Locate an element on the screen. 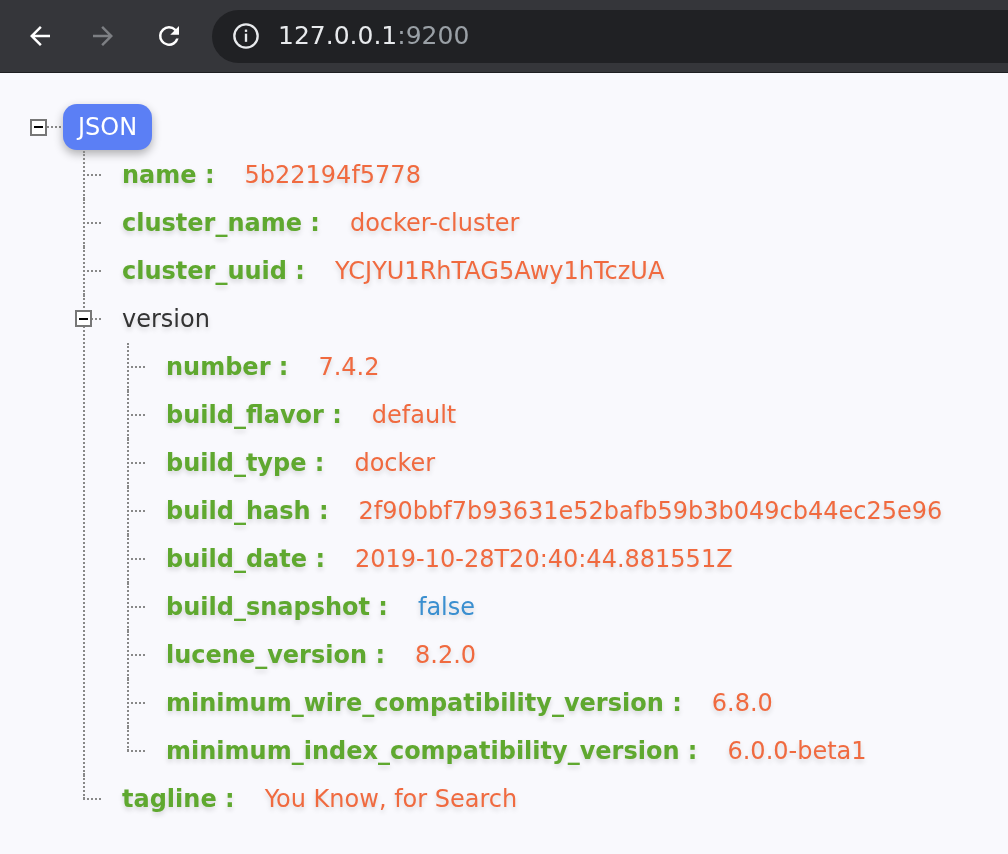  field-key: build_date : is located at coordinates (245, 559).